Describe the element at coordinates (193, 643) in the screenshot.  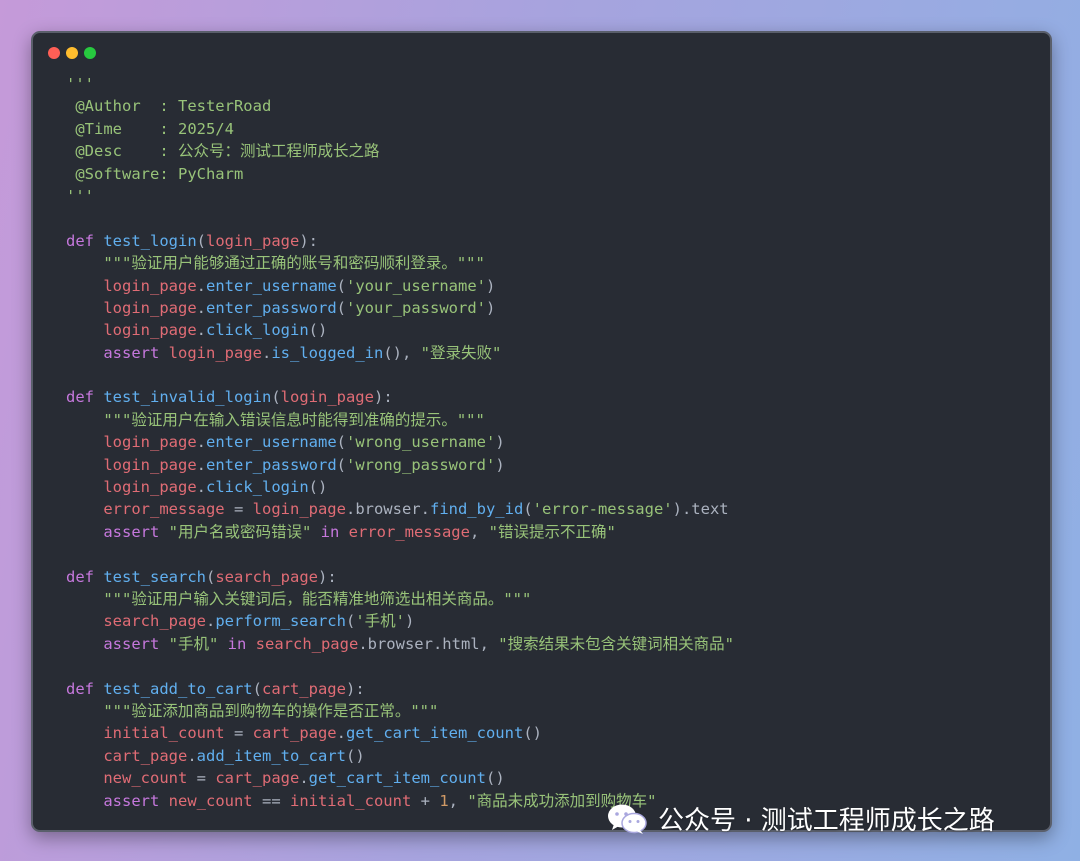
I see `code-token: "手机"` at that location.